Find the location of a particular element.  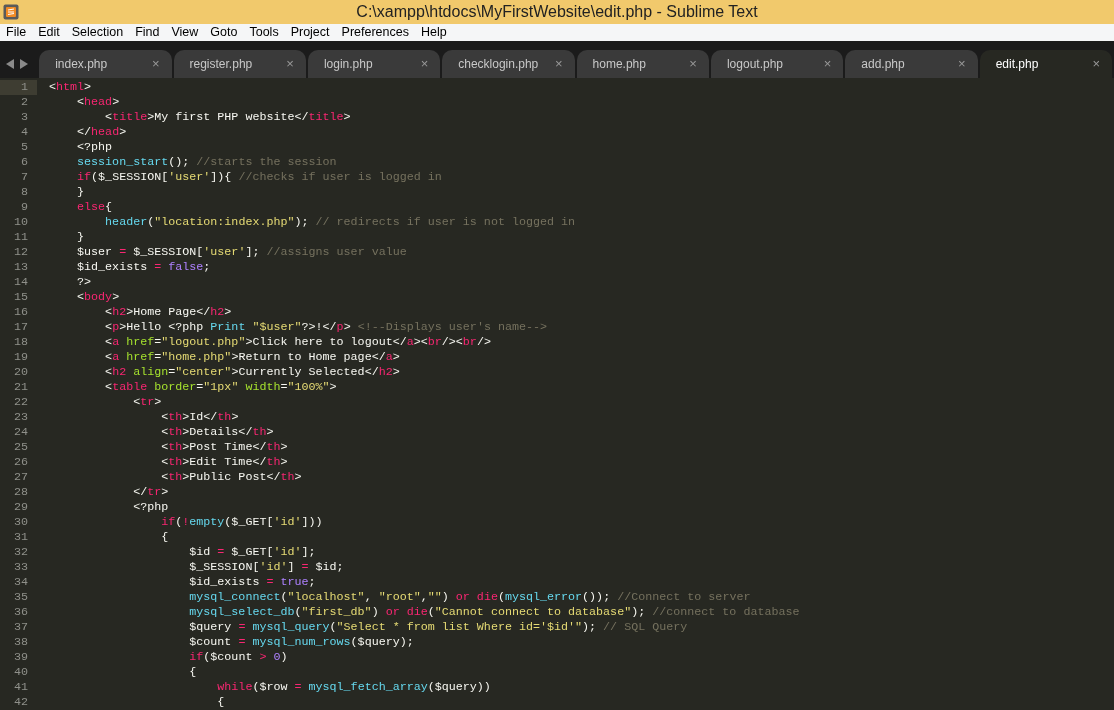

menu-item: Tools is located at coordinates (264, 32).